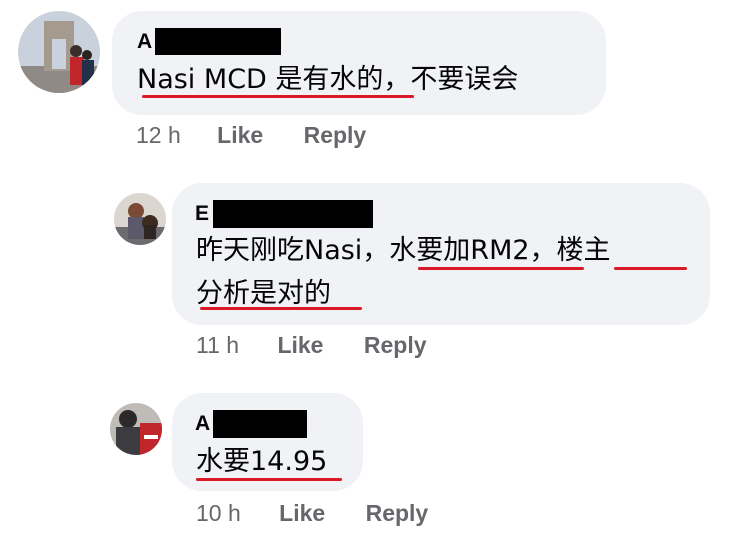 The image size is (745, 535). I want to click on comment-time: 12 h, so click(158, 135).